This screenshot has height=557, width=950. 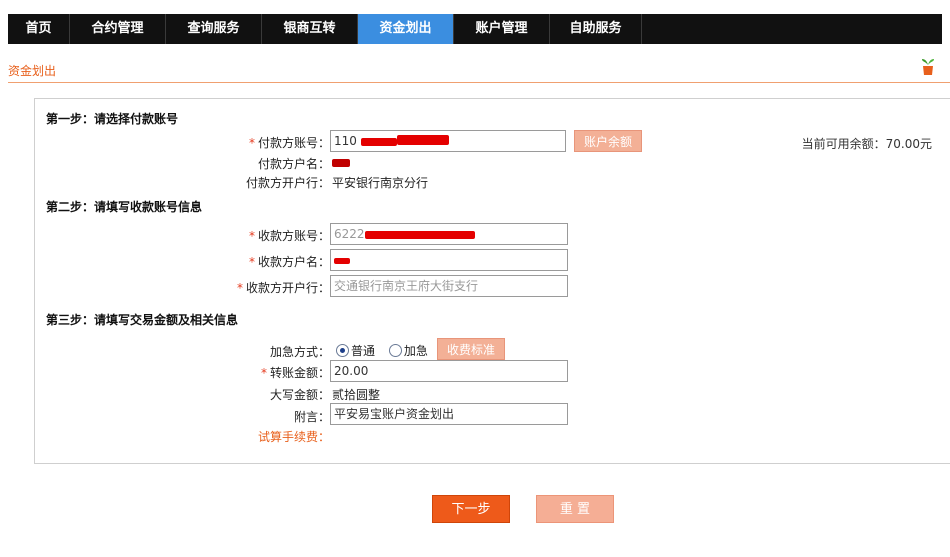 I want to click on step1-title: 第一步：请选择付款账号, so click(x=112, y=119).